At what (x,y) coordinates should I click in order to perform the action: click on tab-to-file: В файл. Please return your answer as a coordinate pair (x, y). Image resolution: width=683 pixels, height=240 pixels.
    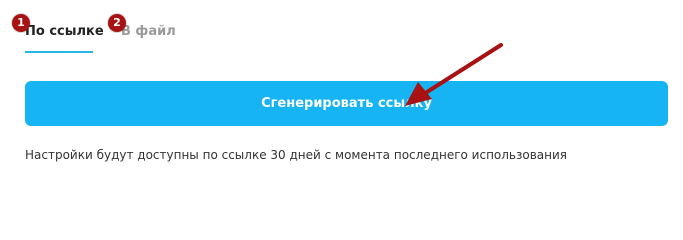
    Looking at the image, I should click on (148, 31).